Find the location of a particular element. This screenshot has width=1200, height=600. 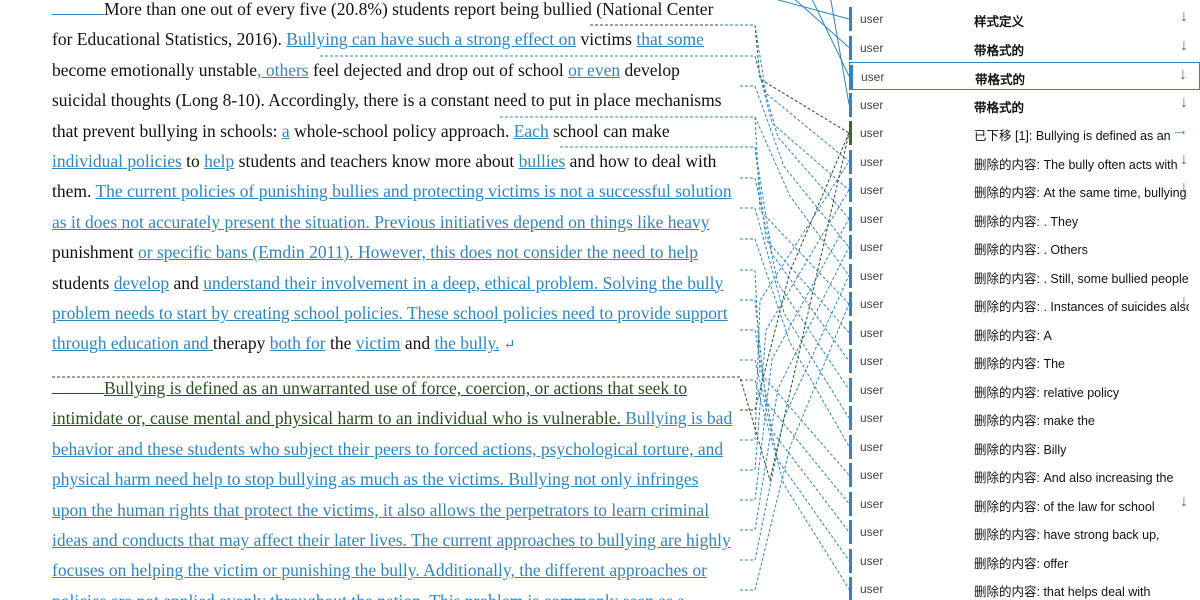

inserted-text: both for is located at coordinates (297, 343).